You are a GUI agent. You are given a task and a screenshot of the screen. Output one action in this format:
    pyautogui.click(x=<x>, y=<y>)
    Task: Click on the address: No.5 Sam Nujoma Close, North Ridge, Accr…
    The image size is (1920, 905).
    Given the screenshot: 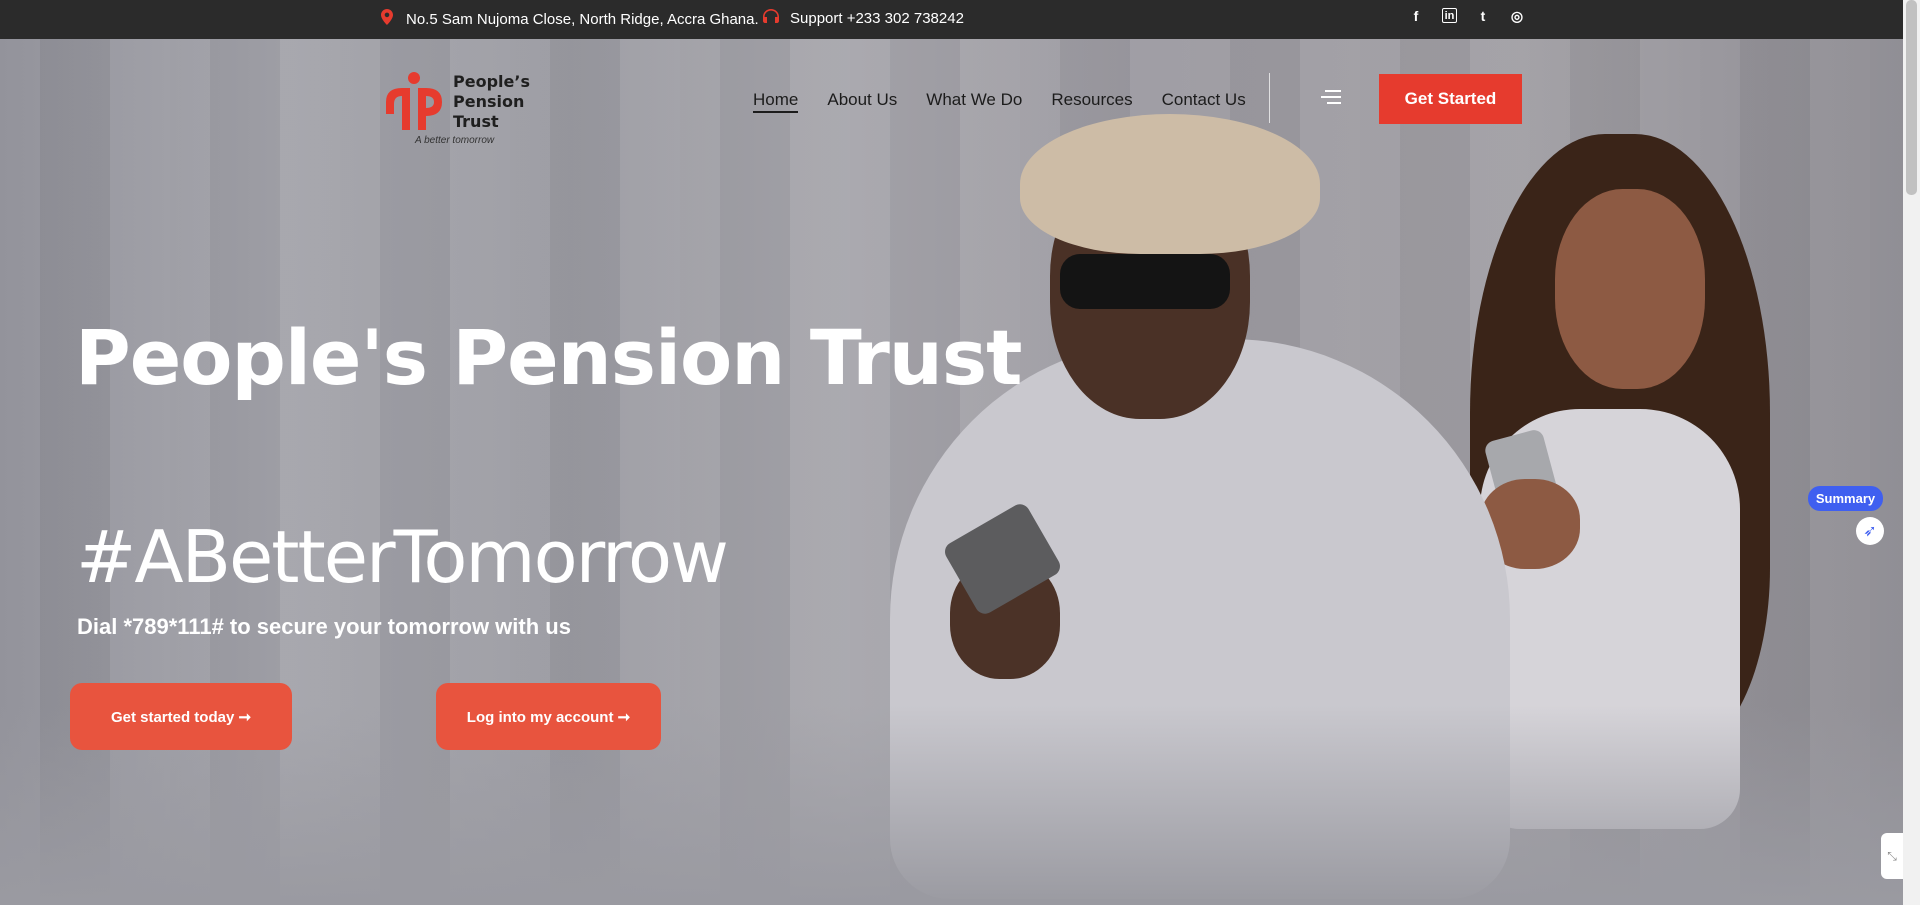 What is the action you would take?
    pyautogui.click(x=570, y=19)
    